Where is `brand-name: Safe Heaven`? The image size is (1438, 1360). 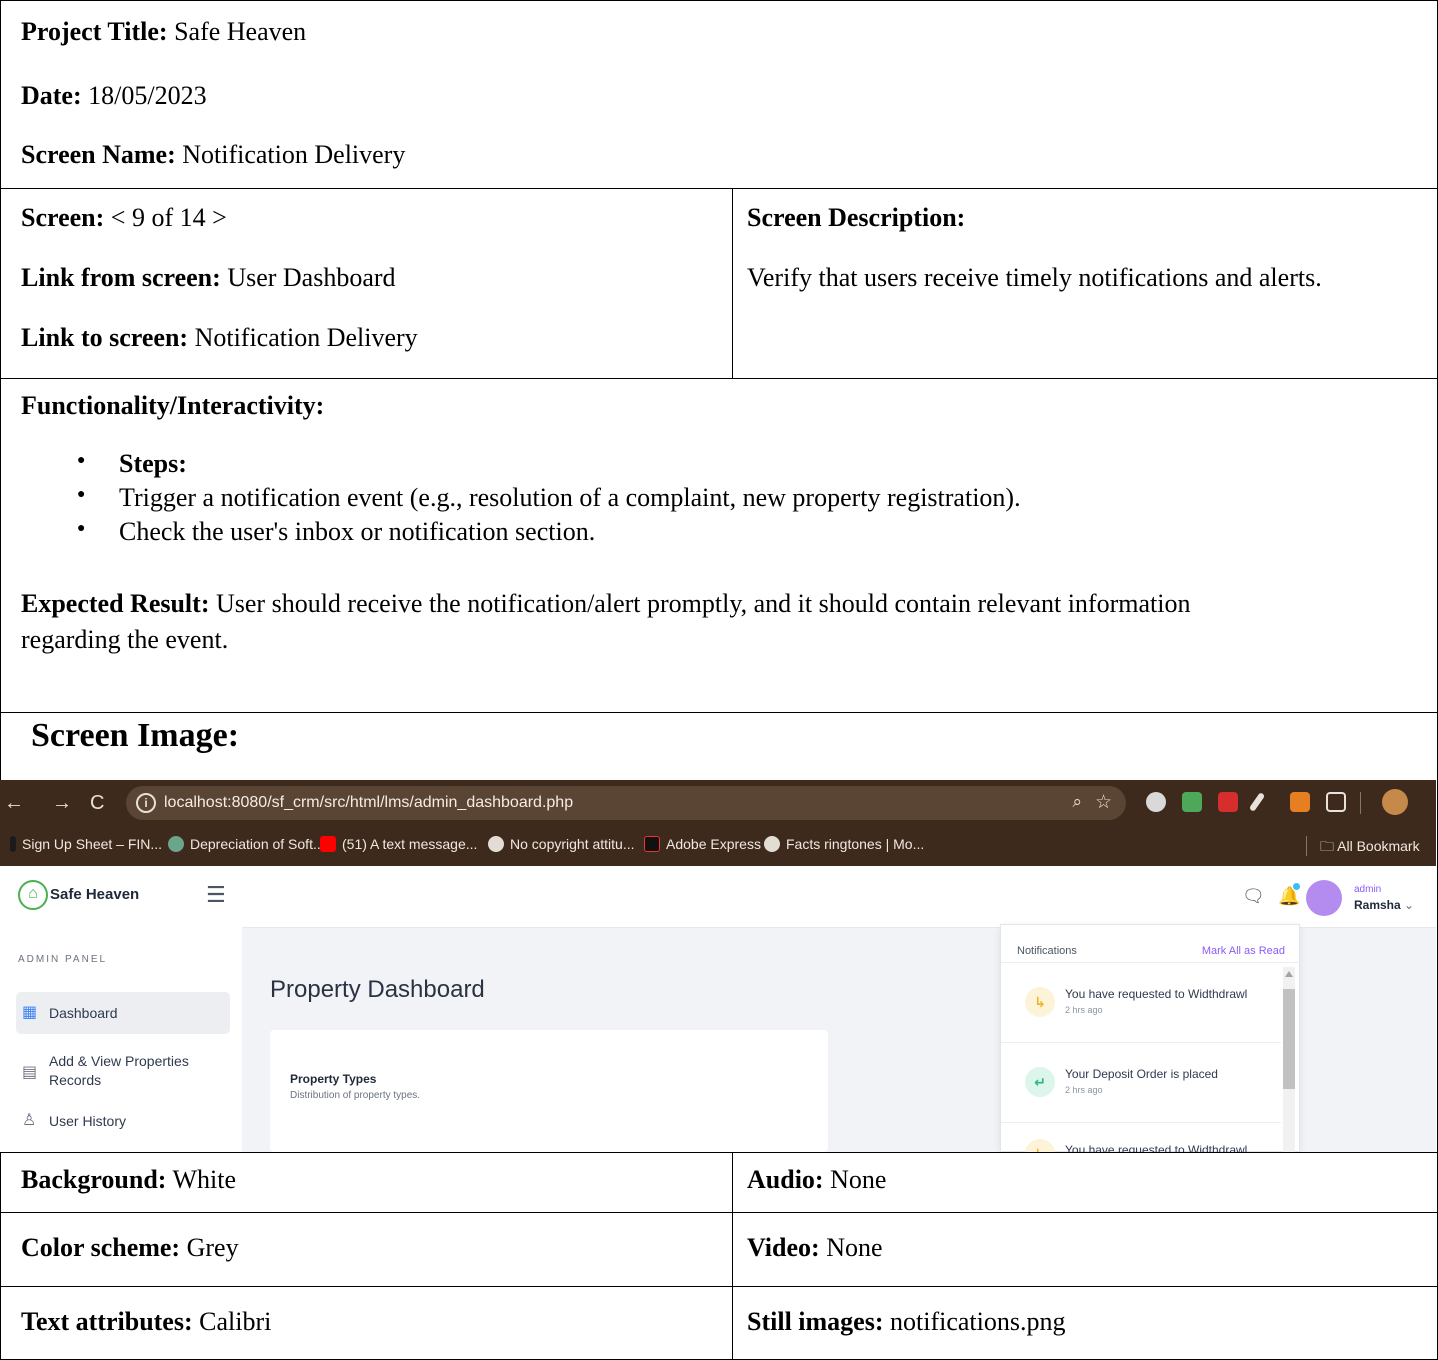
brand-name: Safe Heaven is located at coordinates (95, 894).